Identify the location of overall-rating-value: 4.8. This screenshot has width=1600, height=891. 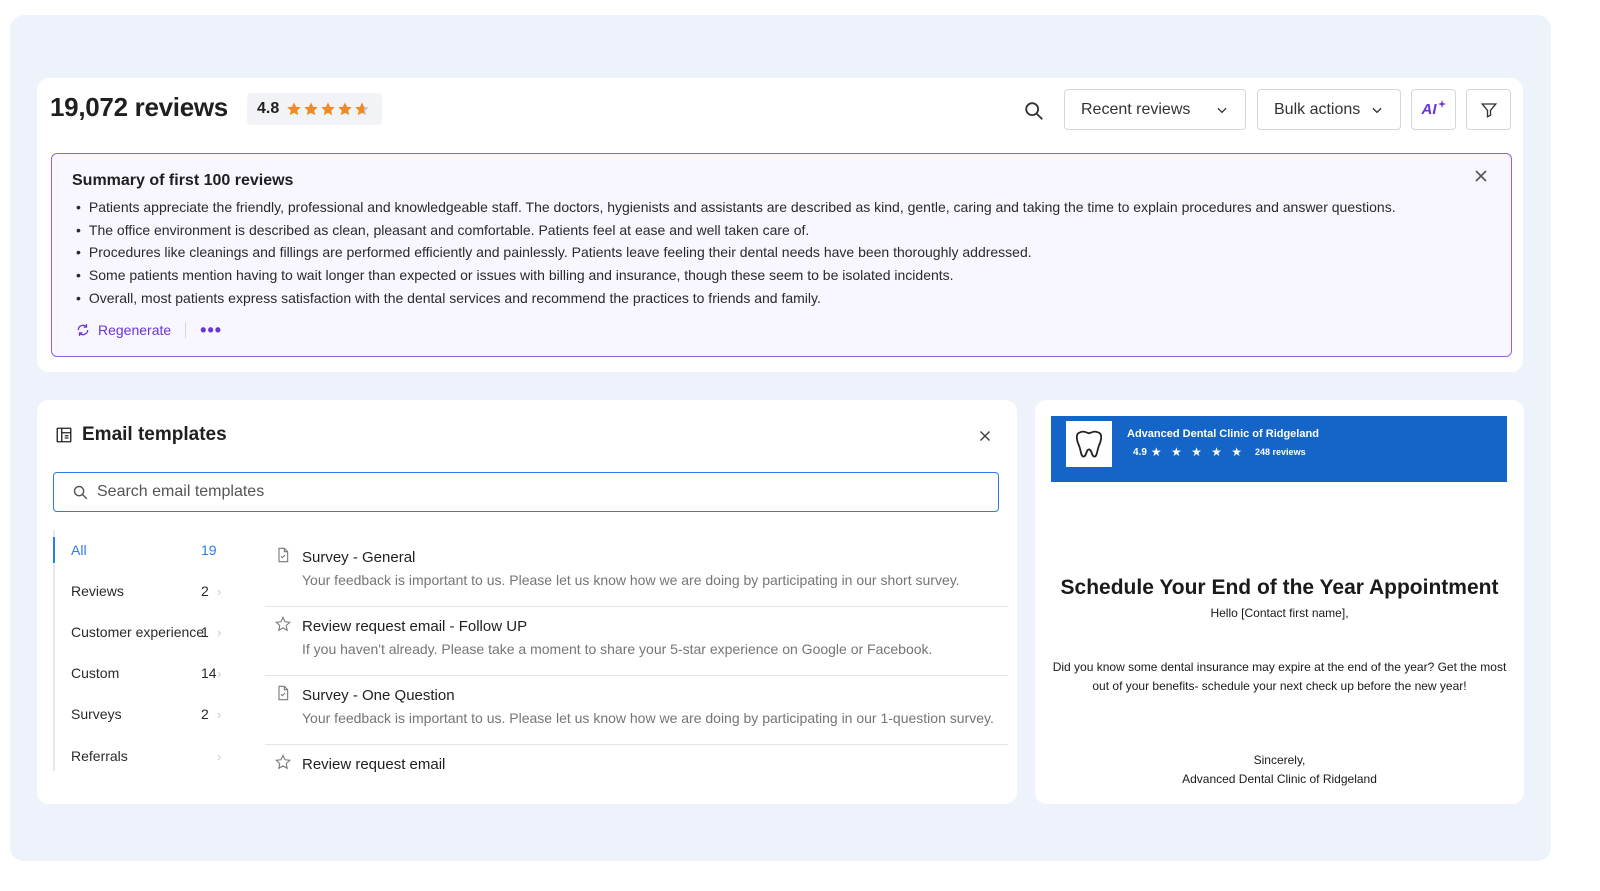
(268, 108).